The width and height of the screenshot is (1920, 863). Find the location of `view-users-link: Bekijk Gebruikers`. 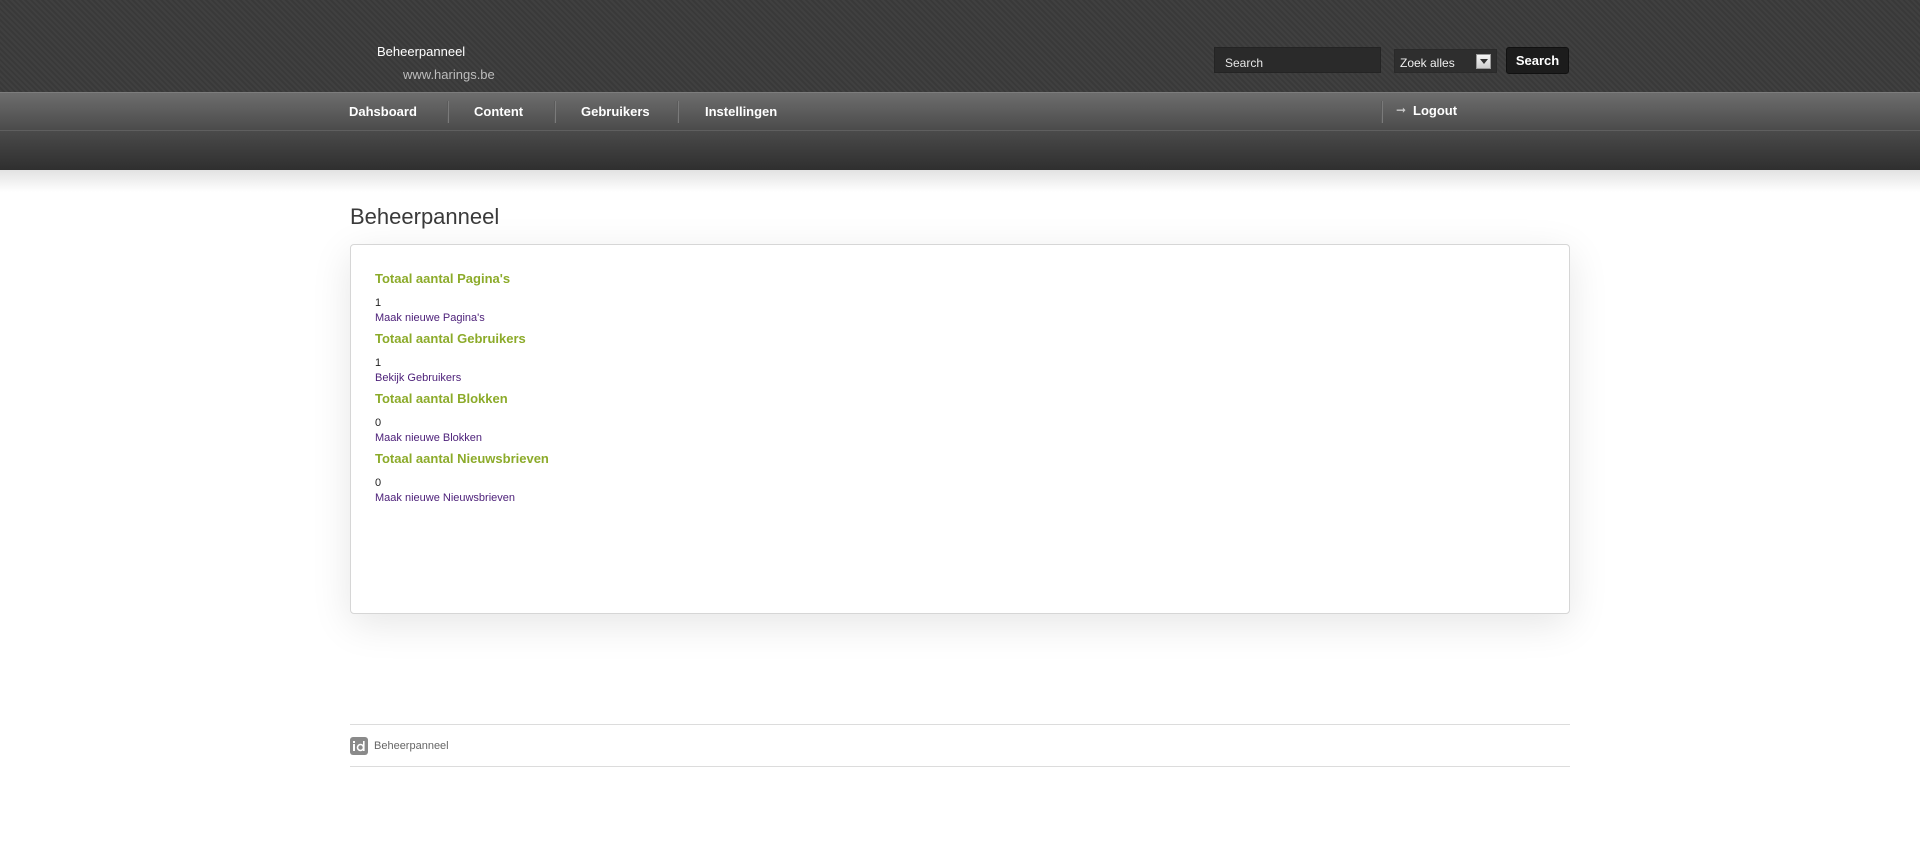

view-users-link: Bekijk Gebruikers is located at coordinates (418, 378).